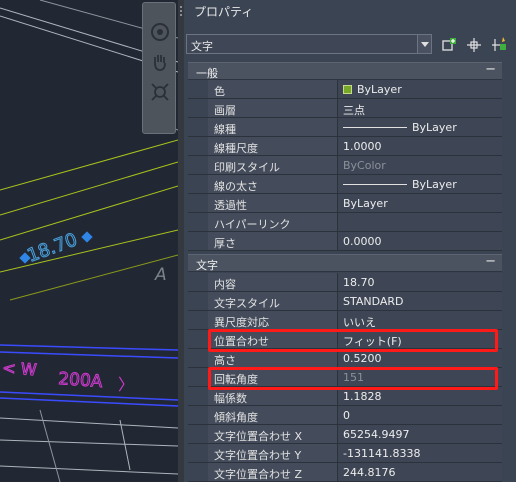  What do you see at coordinates (449, 45) in the screenshot?
I see `toggle-pickadd-icon` at bounding box center [449, 45].